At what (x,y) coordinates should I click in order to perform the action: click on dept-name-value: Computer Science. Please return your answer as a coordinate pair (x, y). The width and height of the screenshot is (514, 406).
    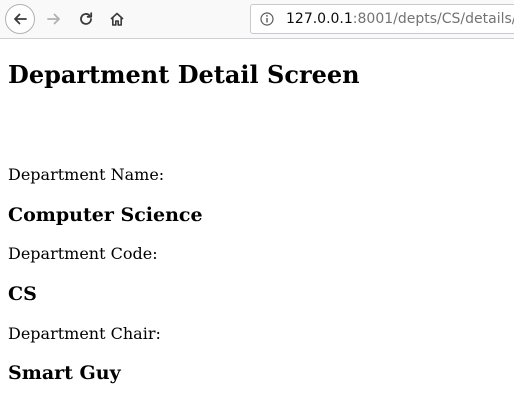
    Looking at the image, I should click on (105, 215).